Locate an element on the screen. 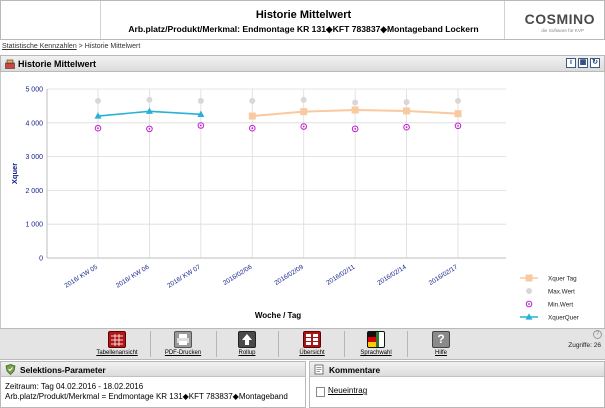 This screenshot has height=408, width=605. chart-panel-title: Historie Mittelwert is located at coordinates (57, 64).